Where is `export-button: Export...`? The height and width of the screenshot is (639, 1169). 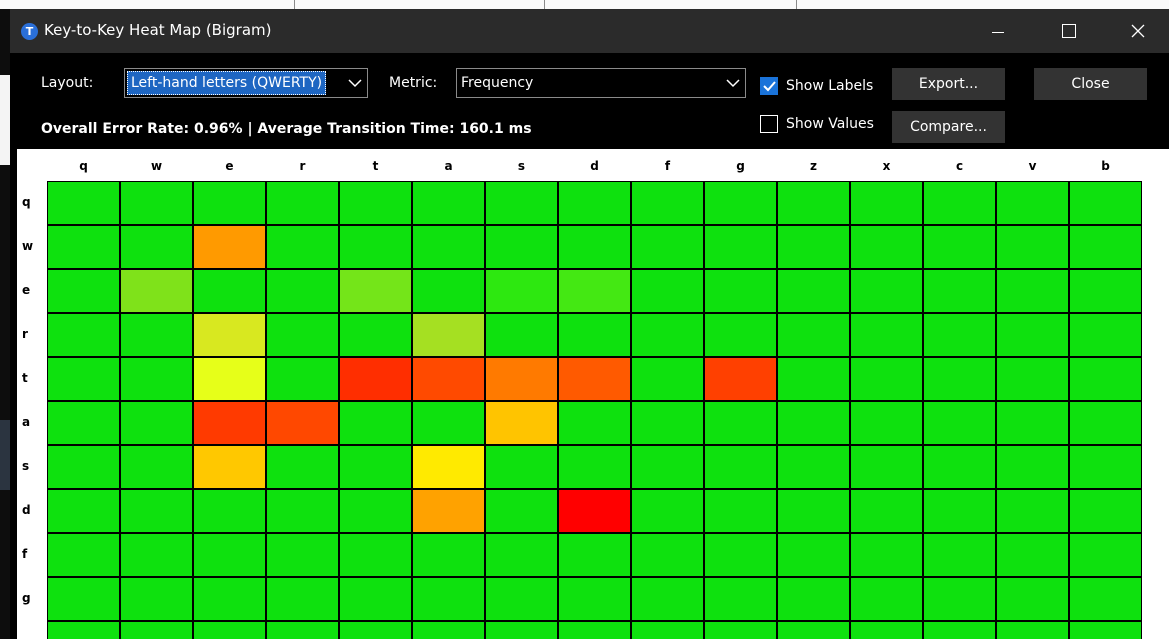 export-button: Export... is located at coordinates (948, 84).